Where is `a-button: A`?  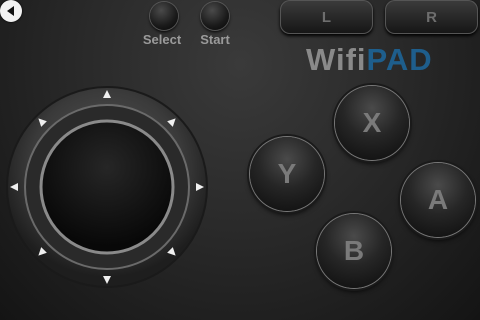 a-button: A is located at coordinates (438, 200).